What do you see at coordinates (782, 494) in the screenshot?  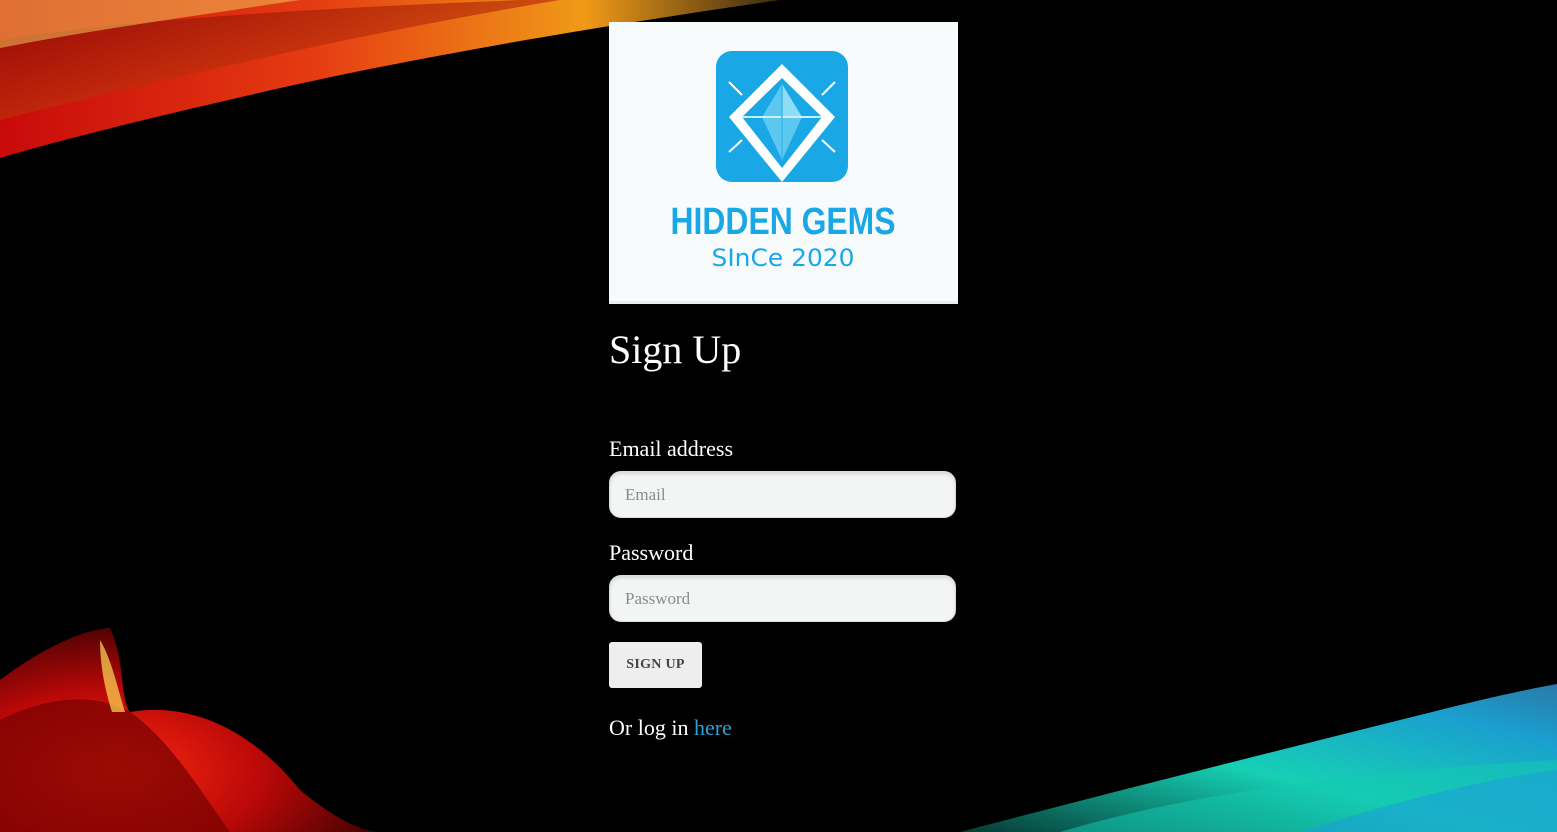 I see `email-input` at bounding box center [782, 494].